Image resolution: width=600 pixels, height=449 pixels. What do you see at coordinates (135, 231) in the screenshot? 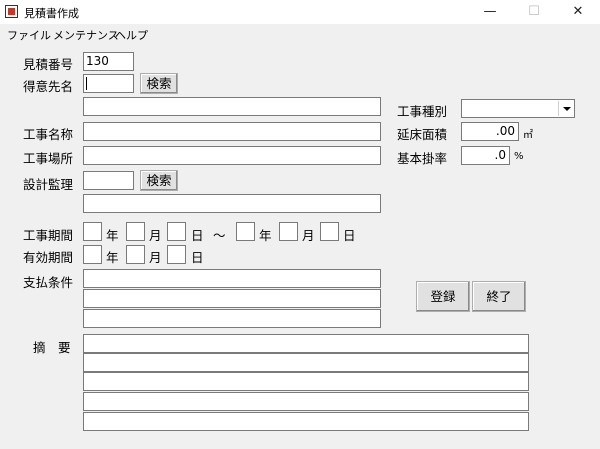
I see `work-start-month-field` at bounding box center [135, 231].